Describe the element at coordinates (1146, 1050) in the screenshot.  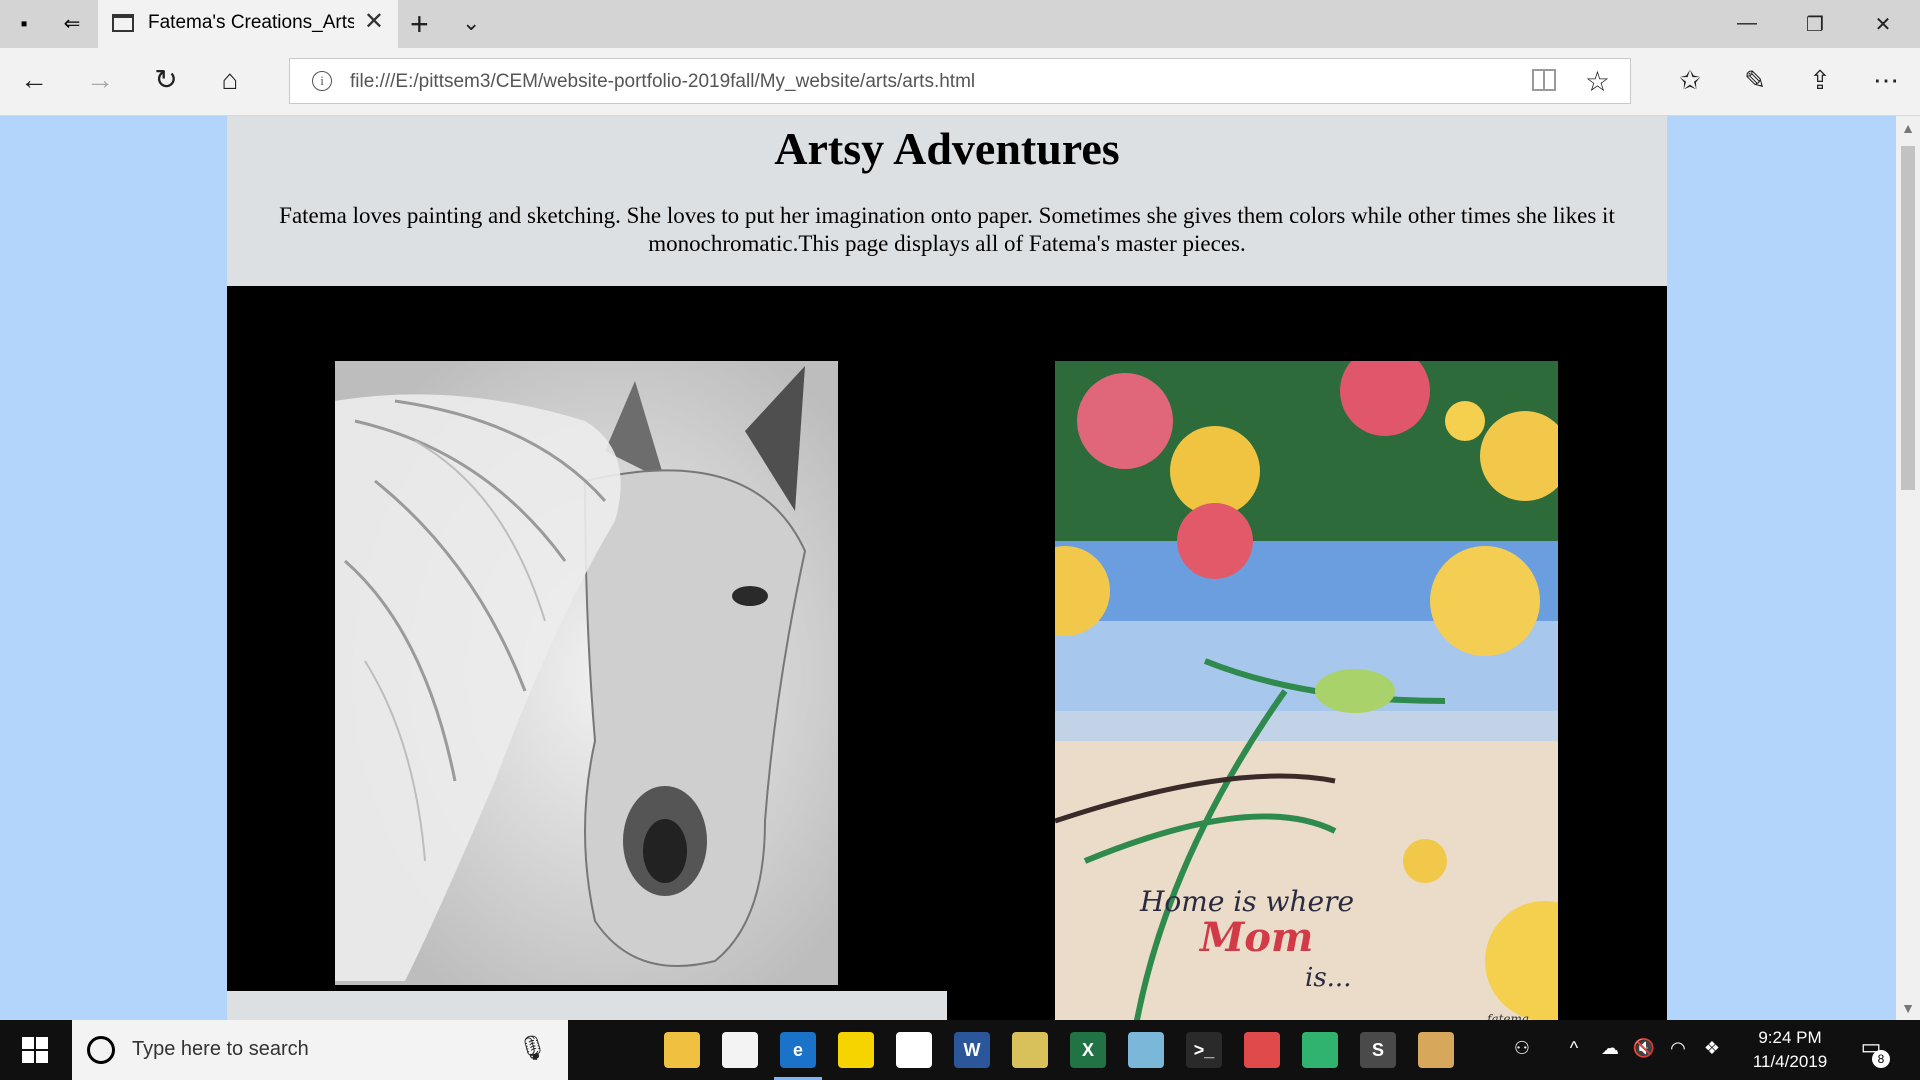
I see `prism-icon` at that location.